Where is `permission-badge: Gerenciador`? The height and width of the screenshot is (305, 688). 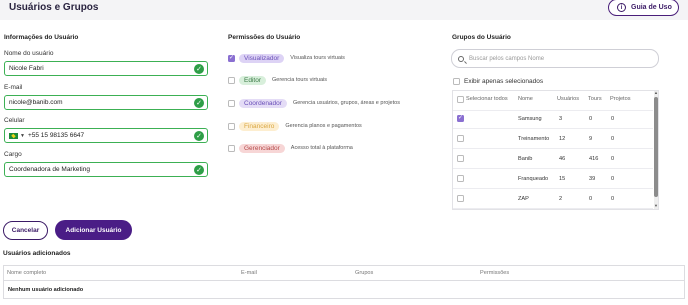 permission-badge: Gerenciador is located at coordinates (262, 148).